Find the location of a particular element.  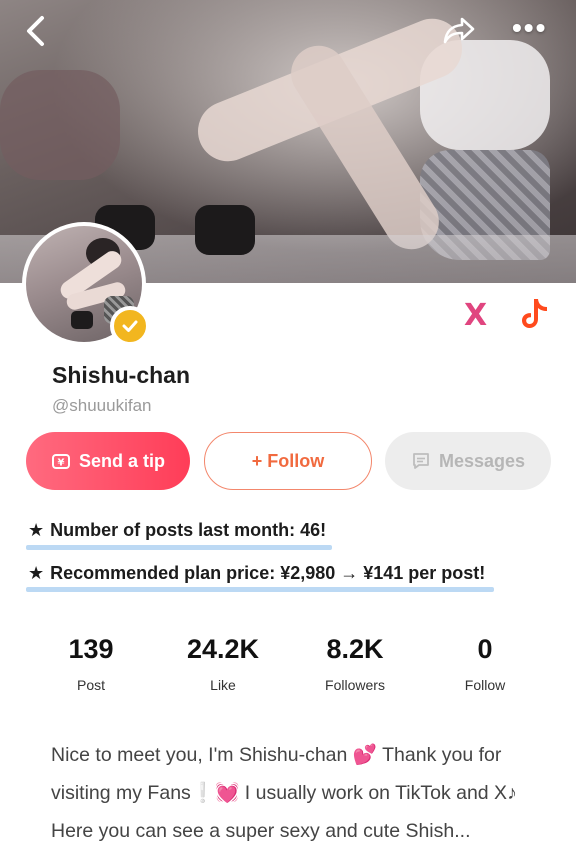

stat-value: 8.2K is located at coordinates (355, 649).